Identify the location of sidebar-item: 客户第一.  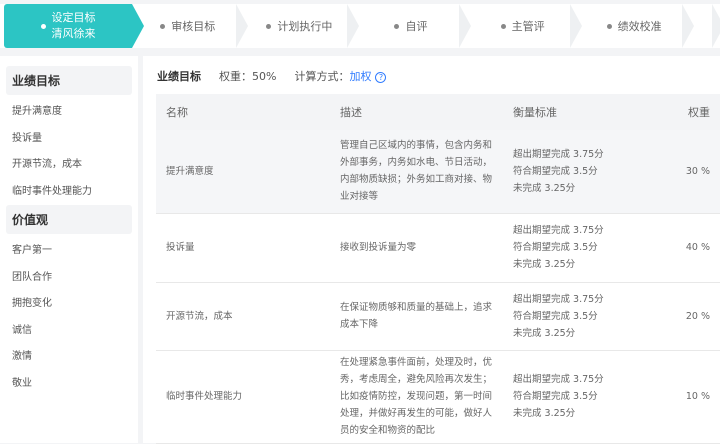
(69, 251).